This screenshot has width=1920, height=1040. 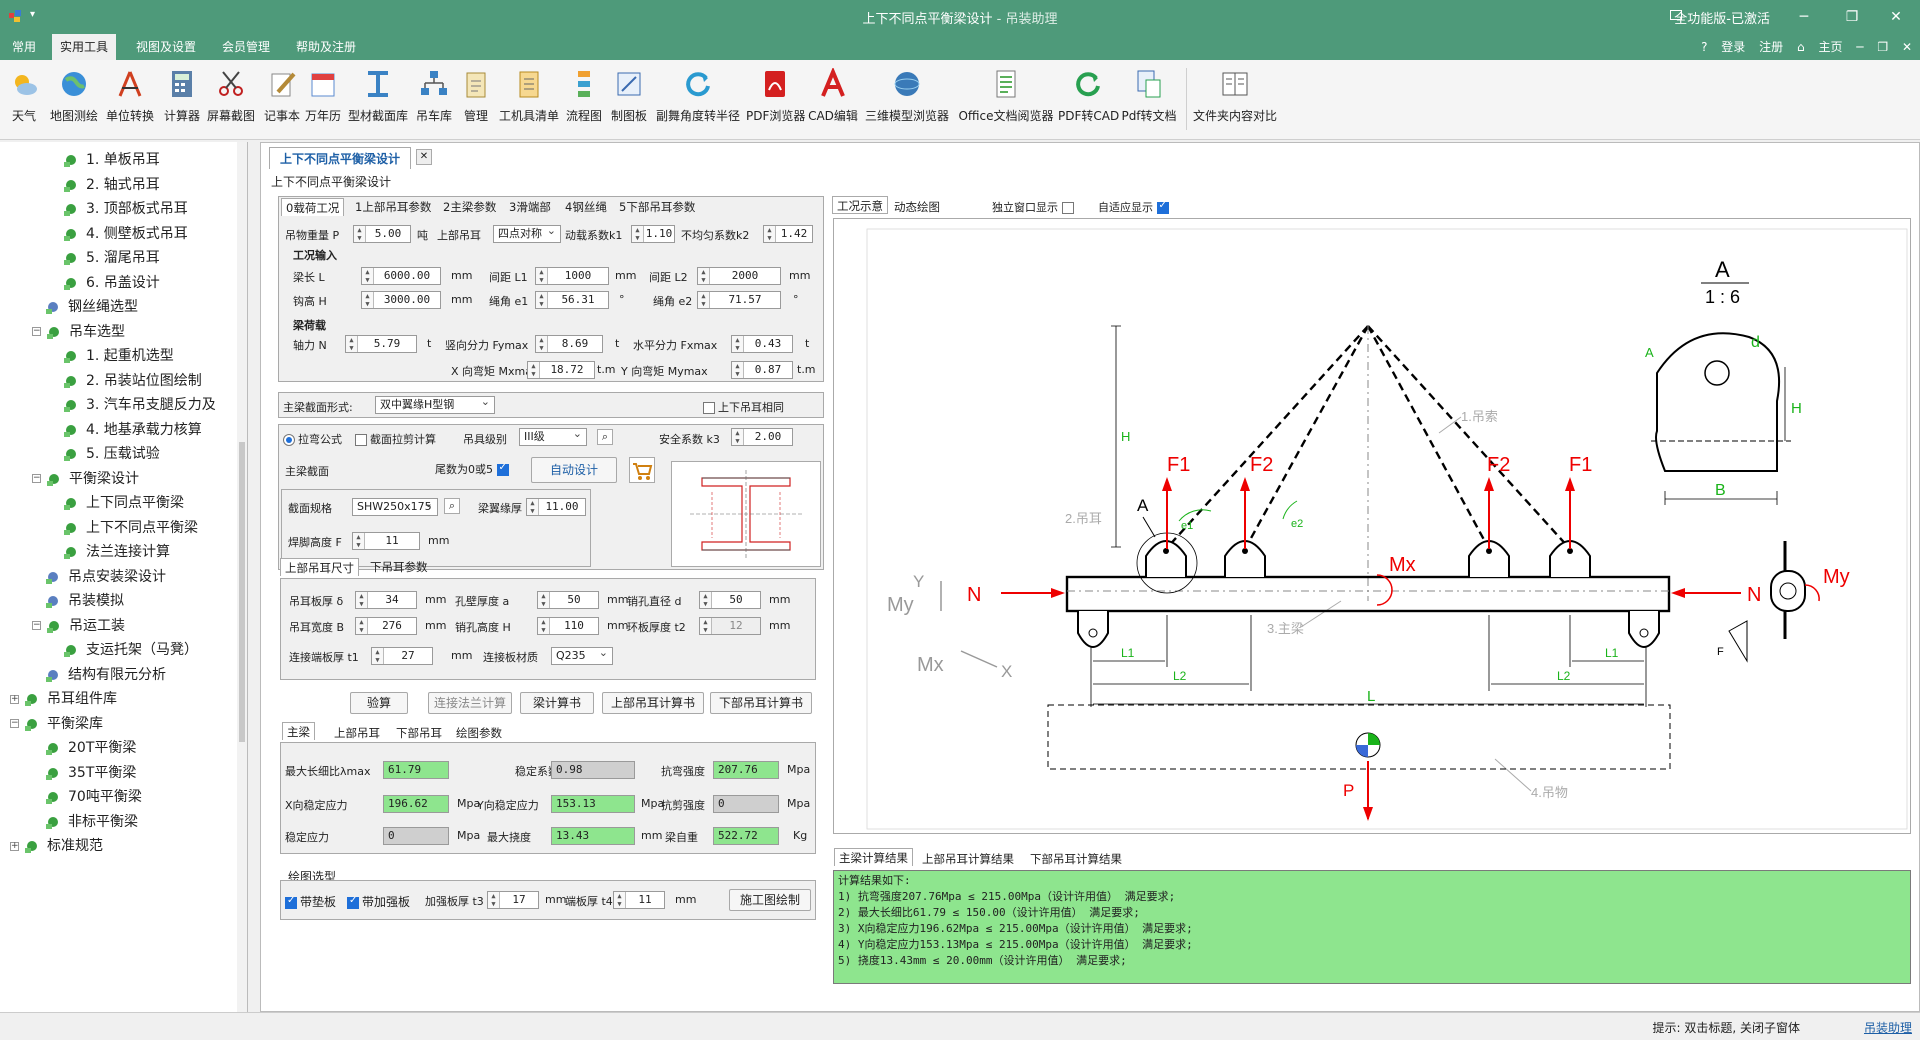 What do you see at coordinates (130, 650) in the screenshot?
I see `tree-item-support-bracket: 支运托架（马凳）` at bounding box center [130, 650].